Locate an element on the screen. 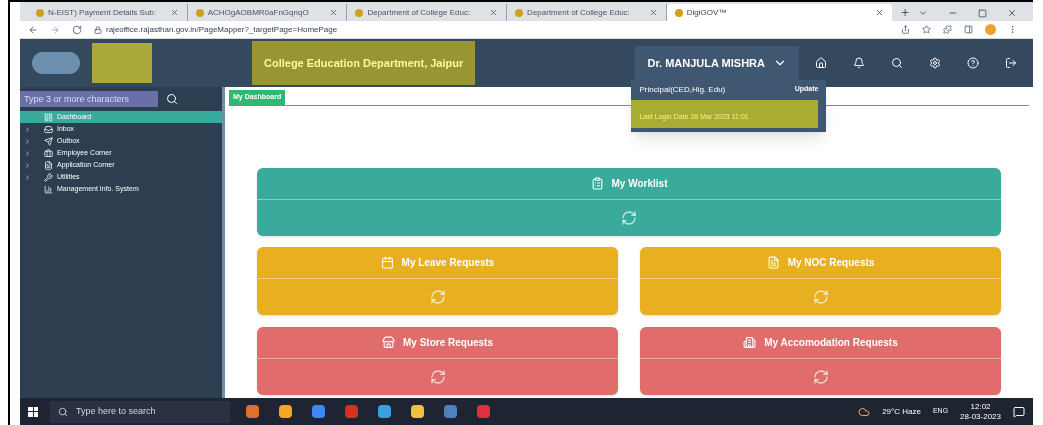 The width and height of the screenshot is (1043, 425). settings-icon is located at coordinates (935, 63).